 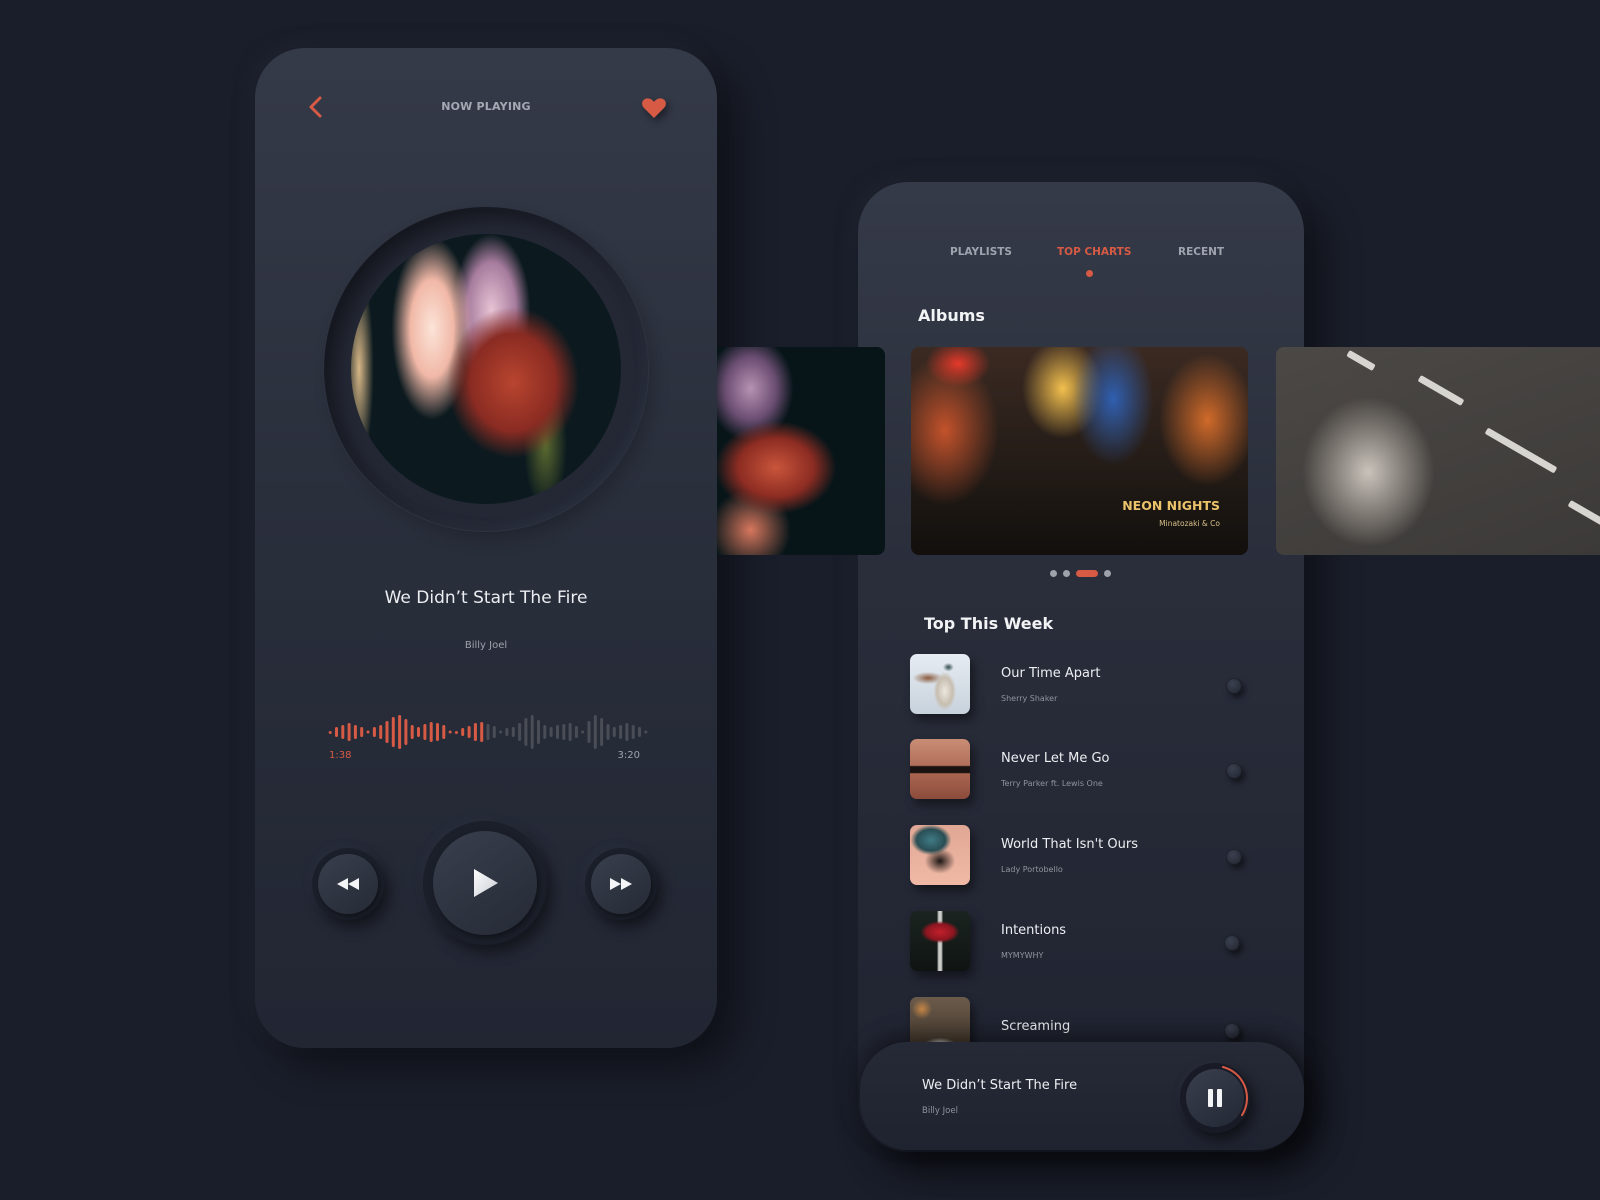 I want to click on rewind-icon, so click(x=348, y=884).